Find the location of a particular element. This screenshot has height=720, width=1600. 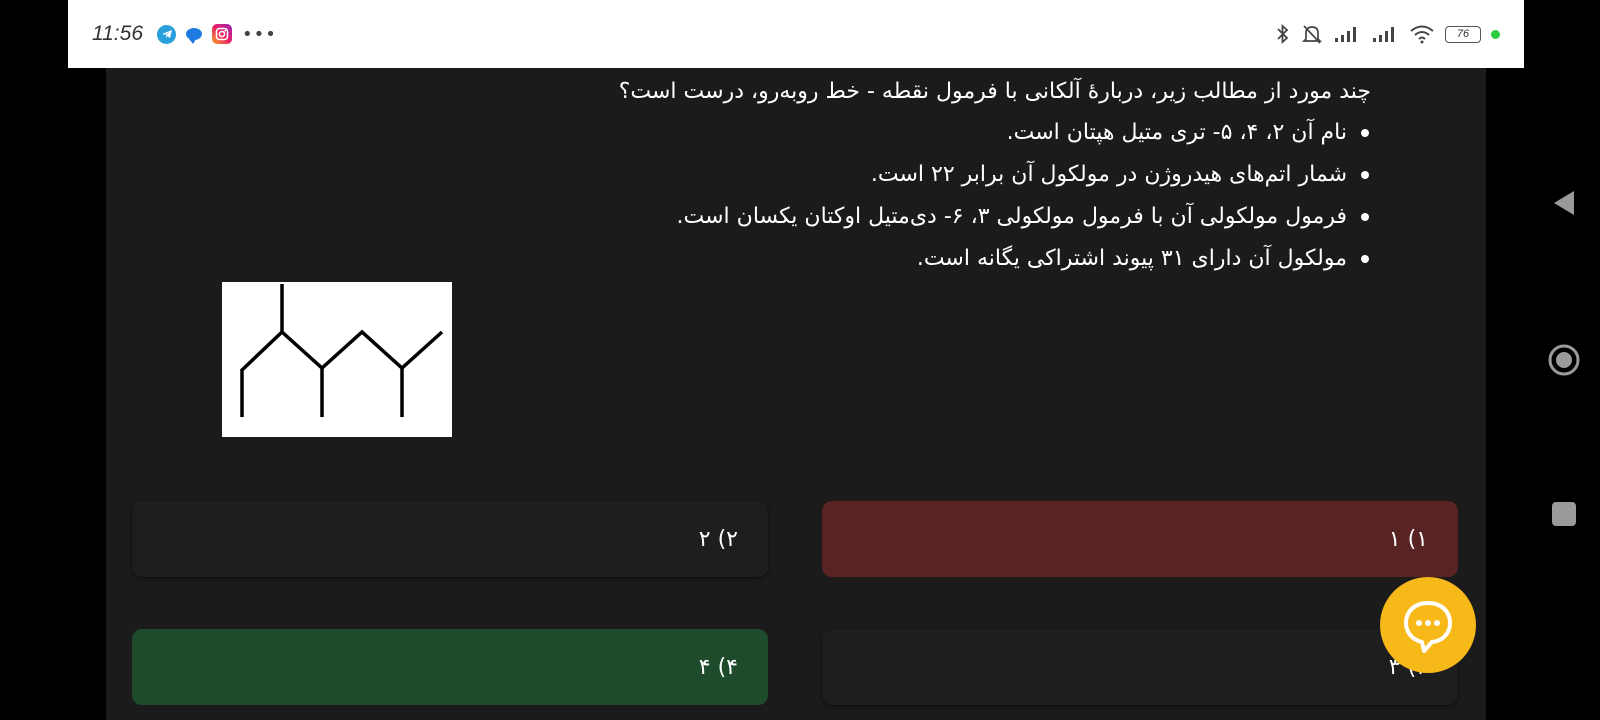

home-icon is located at coordinates (1564, 360).